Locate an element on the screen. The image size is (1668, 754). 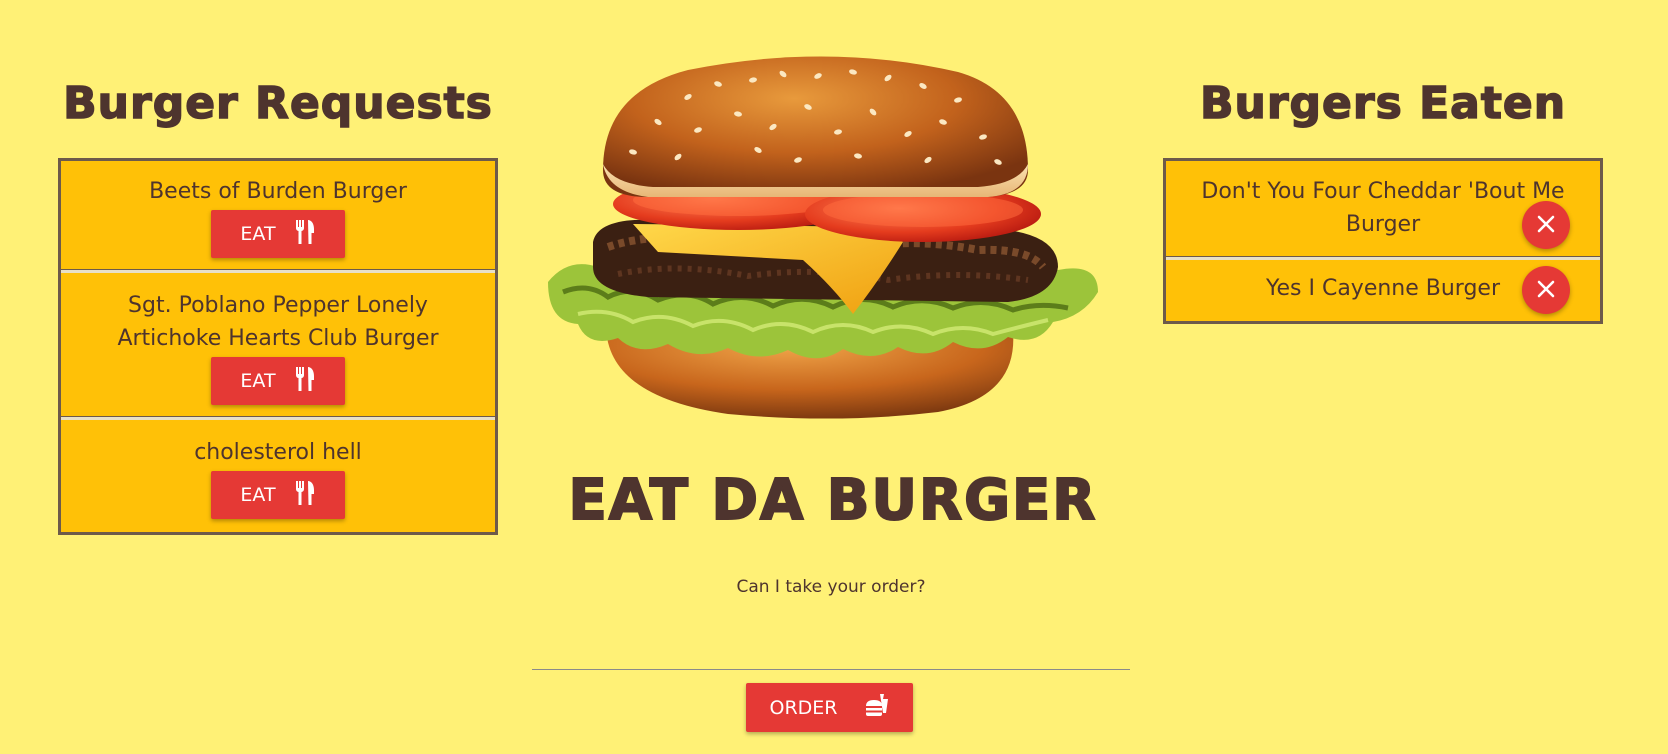
burger-requests-title: Burger Requests is located at coordinates (277, 103).